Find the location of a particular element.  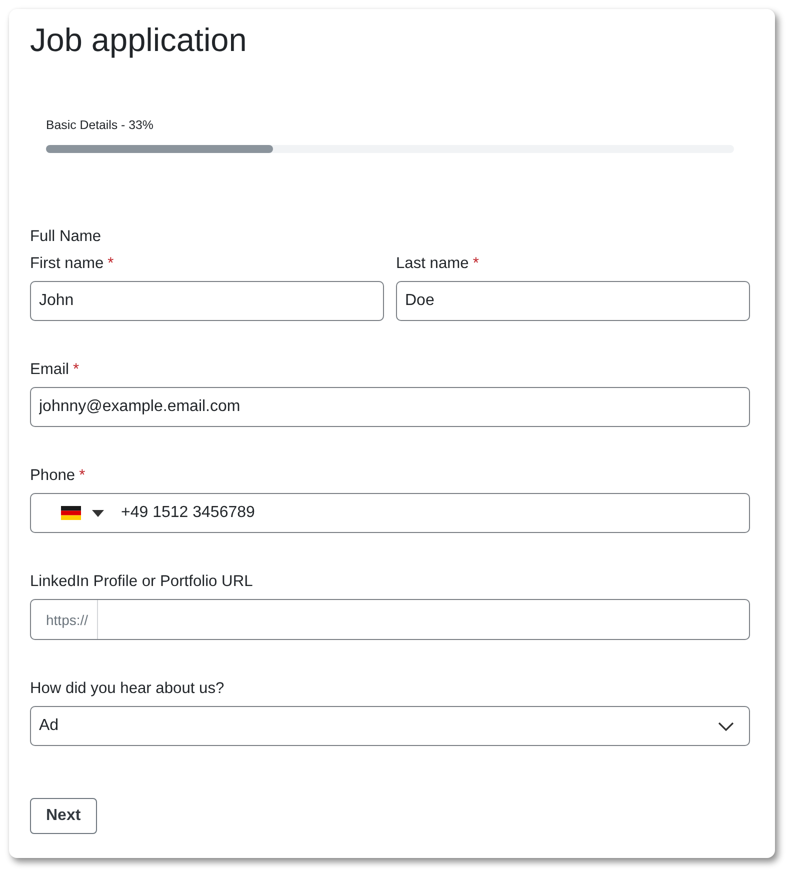

field-label: LinkedIn Profile or Portfolio URL is located at coordinates (141, 582).